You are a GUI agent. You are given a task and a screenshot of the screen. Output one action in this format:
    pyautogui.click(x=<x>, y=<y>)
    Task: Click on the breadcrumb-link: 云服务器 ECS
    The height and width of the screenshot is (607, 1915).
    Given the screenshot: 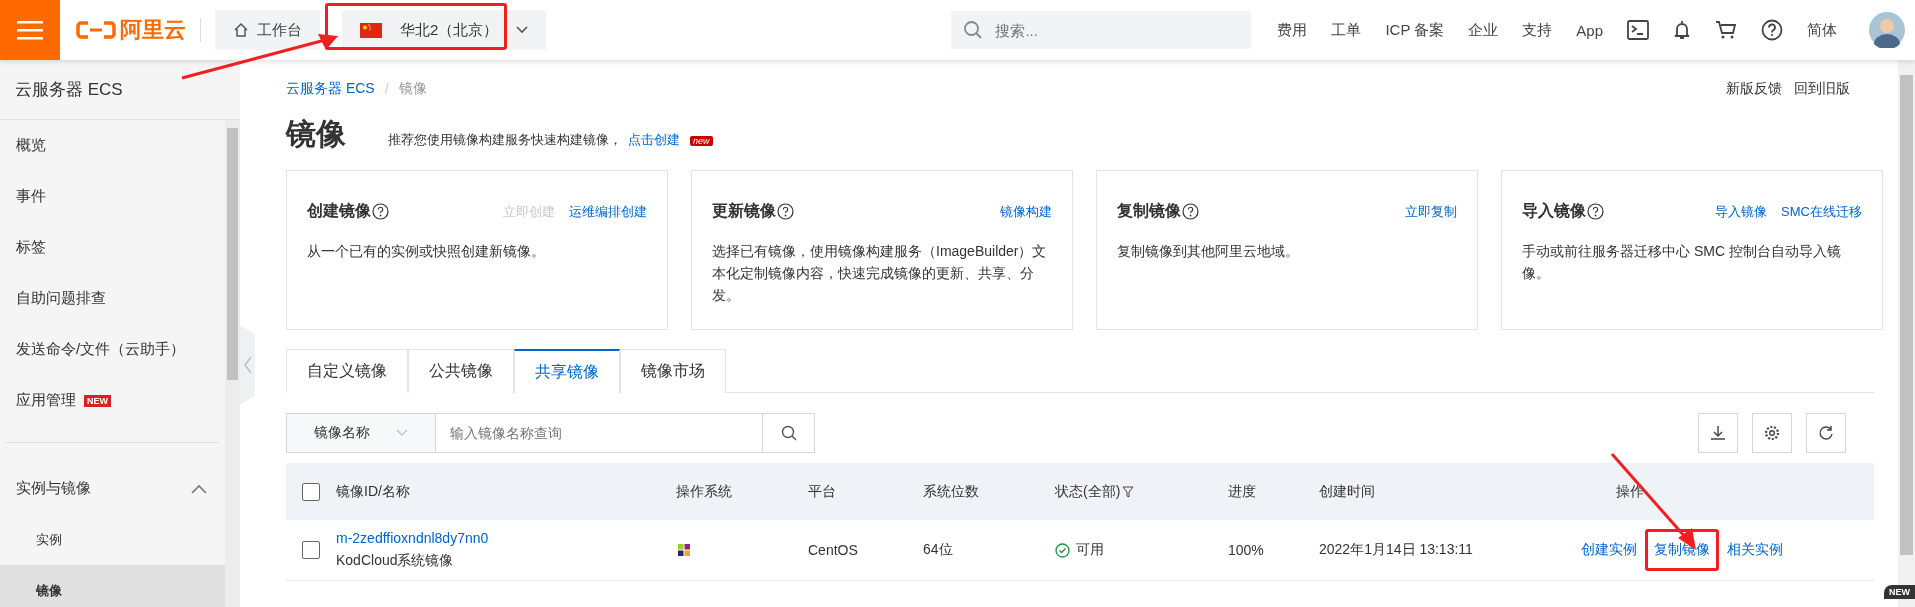 What is the action you would take?
    pyautogui.click(x=330, y=89)
    